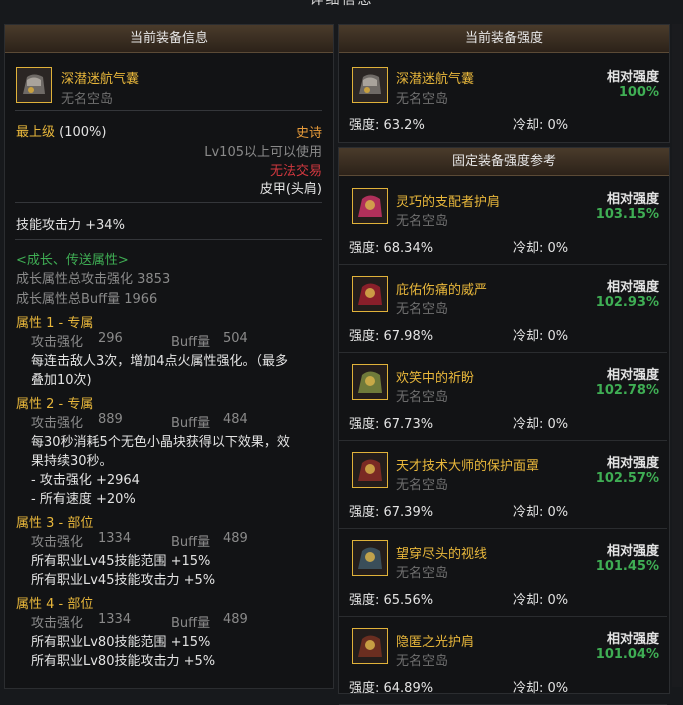 Image resolution: width=683 pixels, height=705 pixels. What do you see at coordinates (235, 419) in the screenshot?
I see `attribute-buff-value: 484` at bounding box center [235, 419].